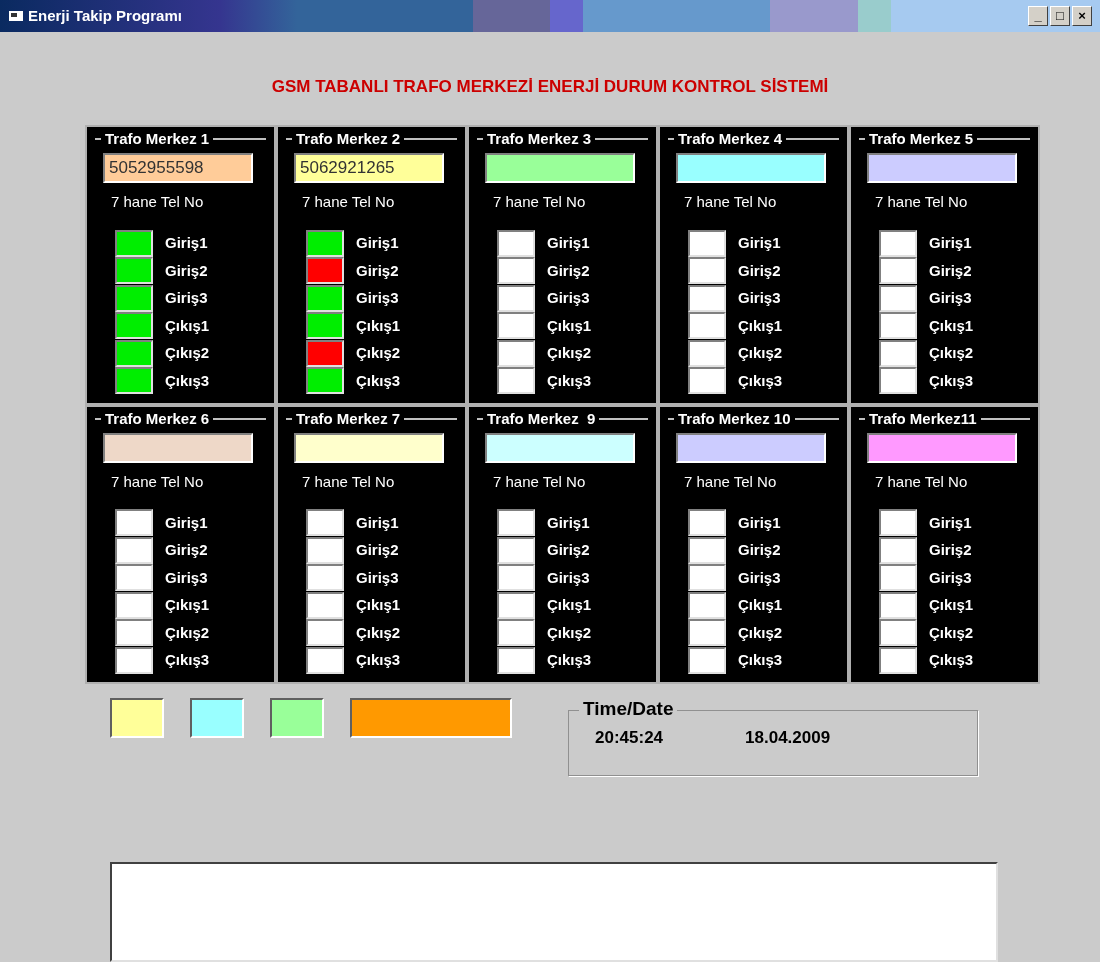  What do you see at coordinates (629, 738) in the screenshot?
I see `time-value: 20:45:24` at bounding box center [629, 738].